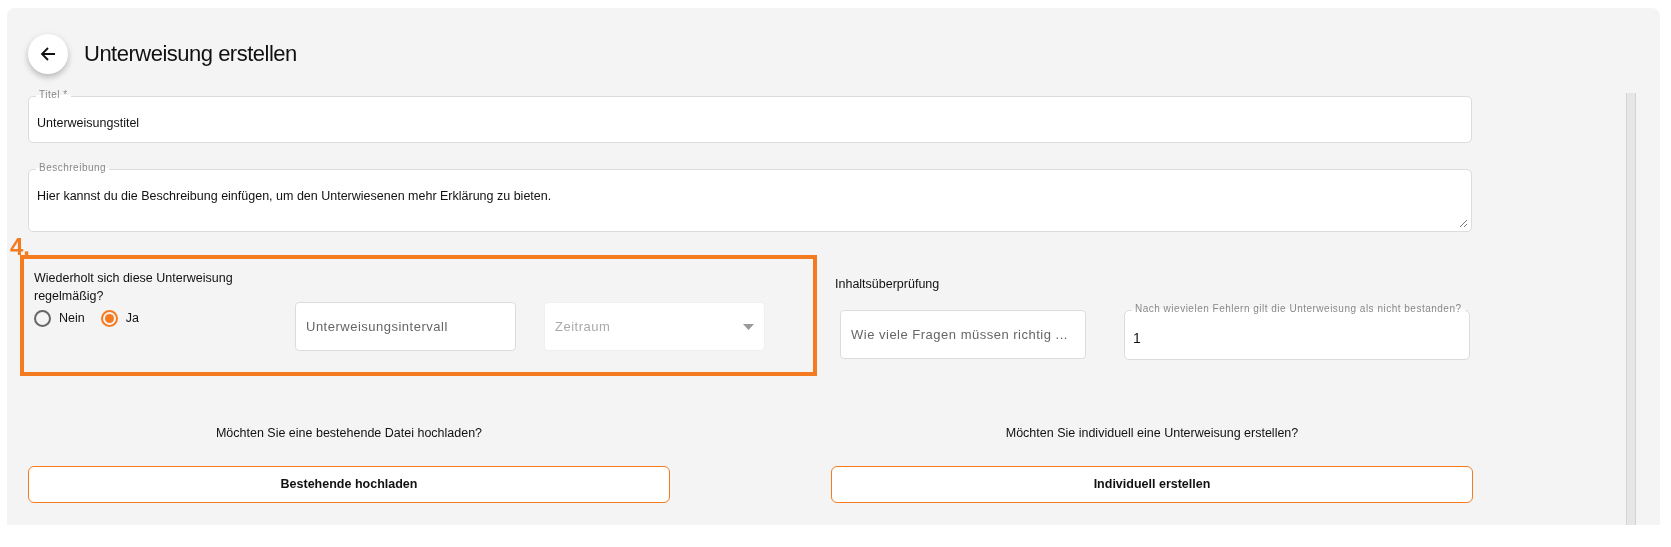  I want to click on dropdown-caret-icon, so click(748, 326).